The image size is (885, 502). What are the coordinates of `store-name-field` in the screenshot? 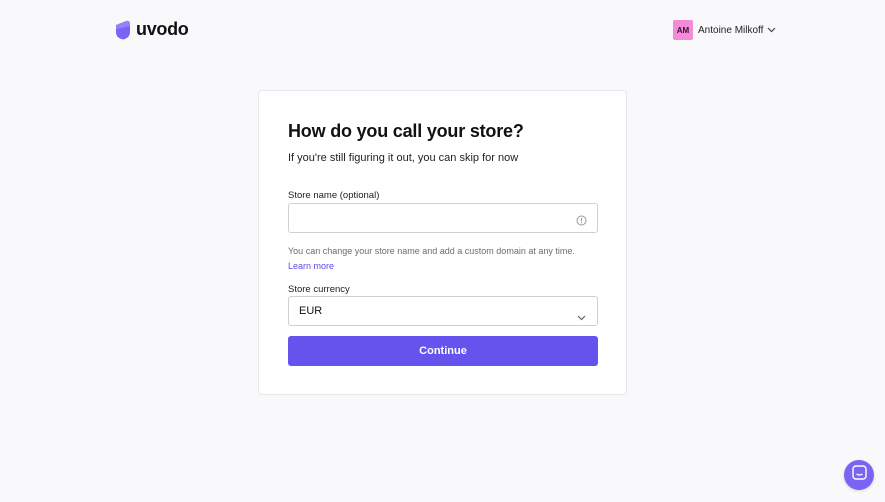 It's located at (443, 218).